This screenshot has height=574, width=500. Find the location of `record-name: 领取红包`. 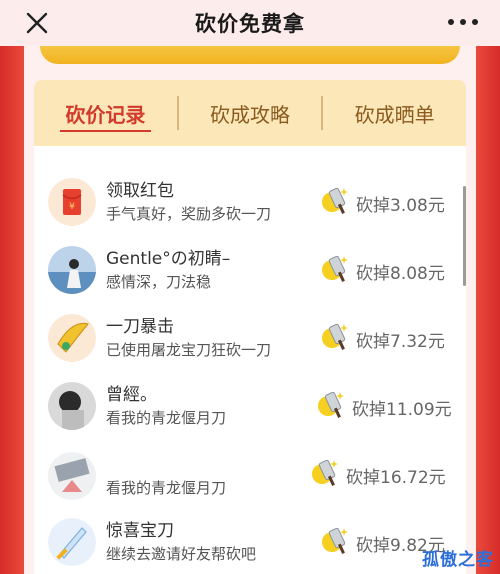

record-name: 领取红包 is located at coordinates (140, 191).